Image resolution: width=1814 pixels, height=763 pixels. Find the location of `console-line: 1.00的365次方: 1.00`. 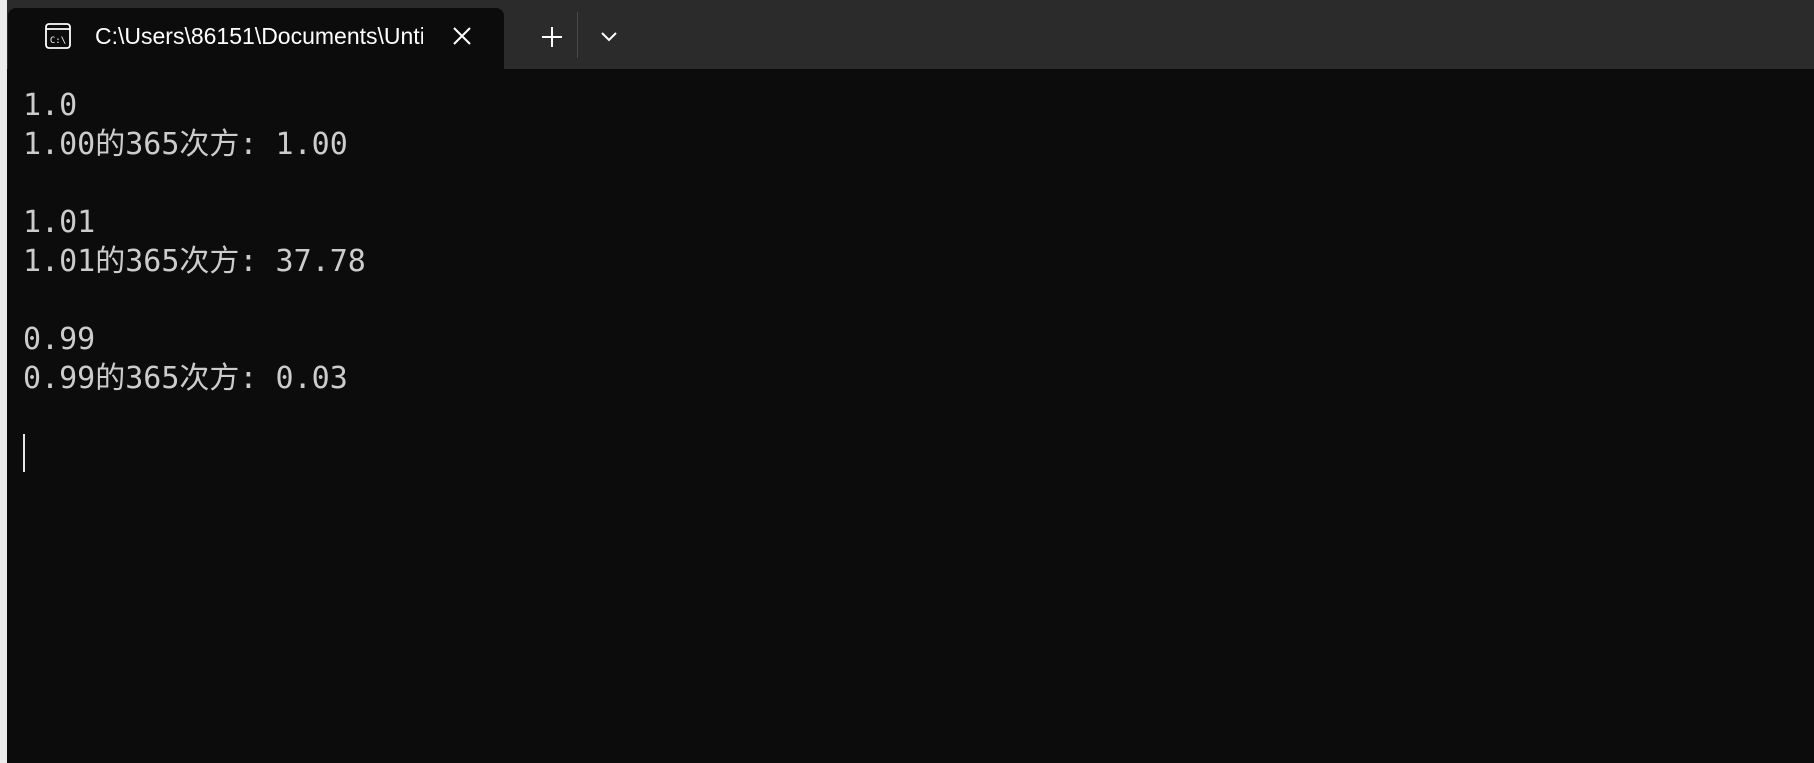

console-line: 1.00的365次方: 1.00 is located at coordinates (185, 144).